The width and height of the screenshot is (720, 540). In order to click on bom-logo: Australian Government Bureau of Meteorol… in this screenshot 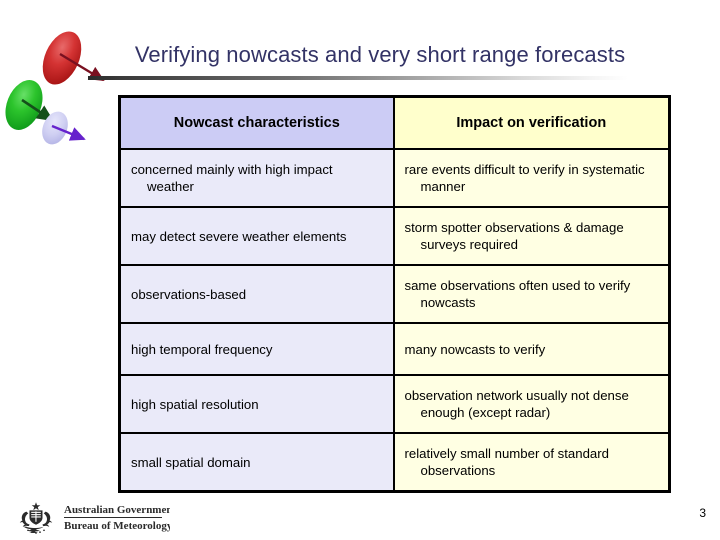, I will do `click(93, 517)`.